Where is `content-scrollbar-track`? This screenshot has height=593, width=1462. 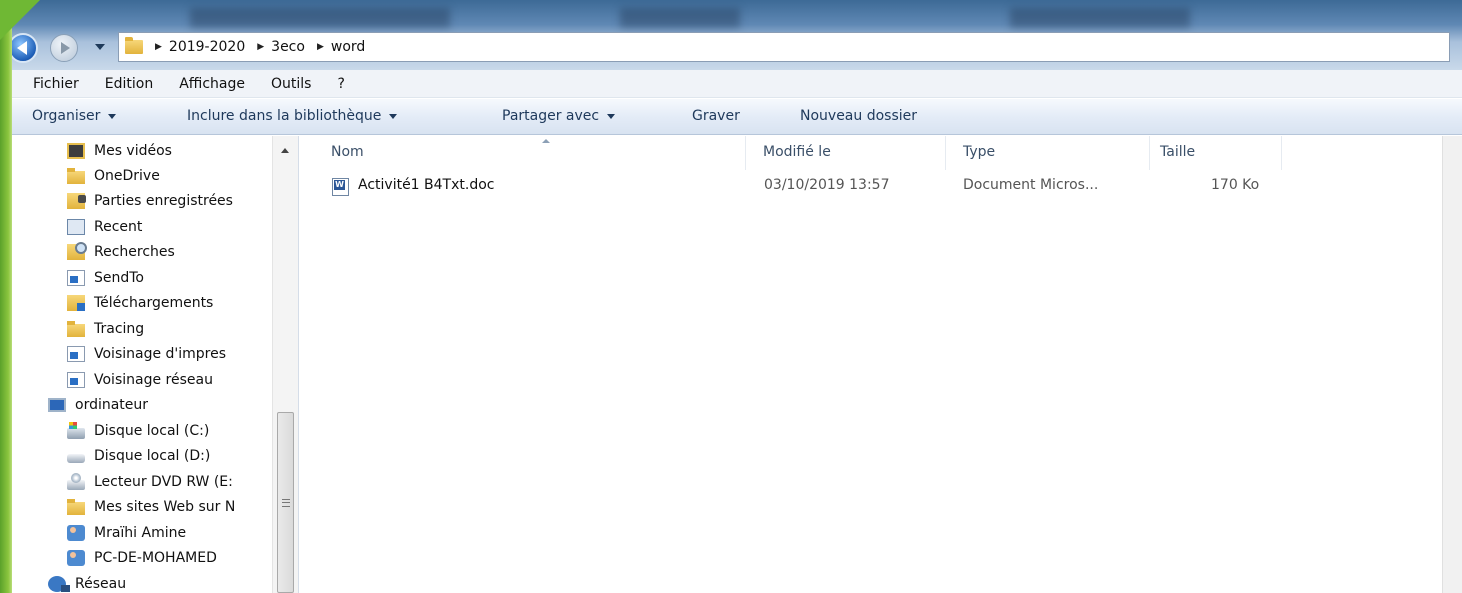
content-scrollbar-track is located at coordinates (1452, 364).